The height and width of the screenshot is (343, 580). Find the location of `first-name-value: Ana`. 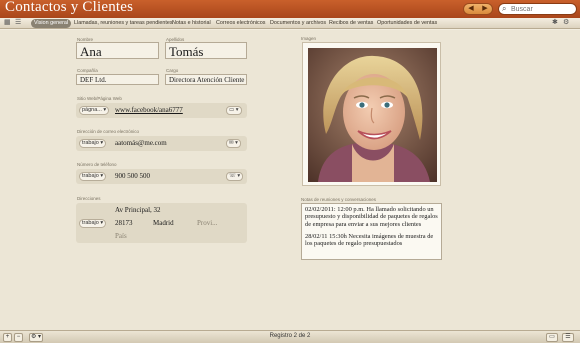

first-name-value: Ana is located at coordinates (91, 51).